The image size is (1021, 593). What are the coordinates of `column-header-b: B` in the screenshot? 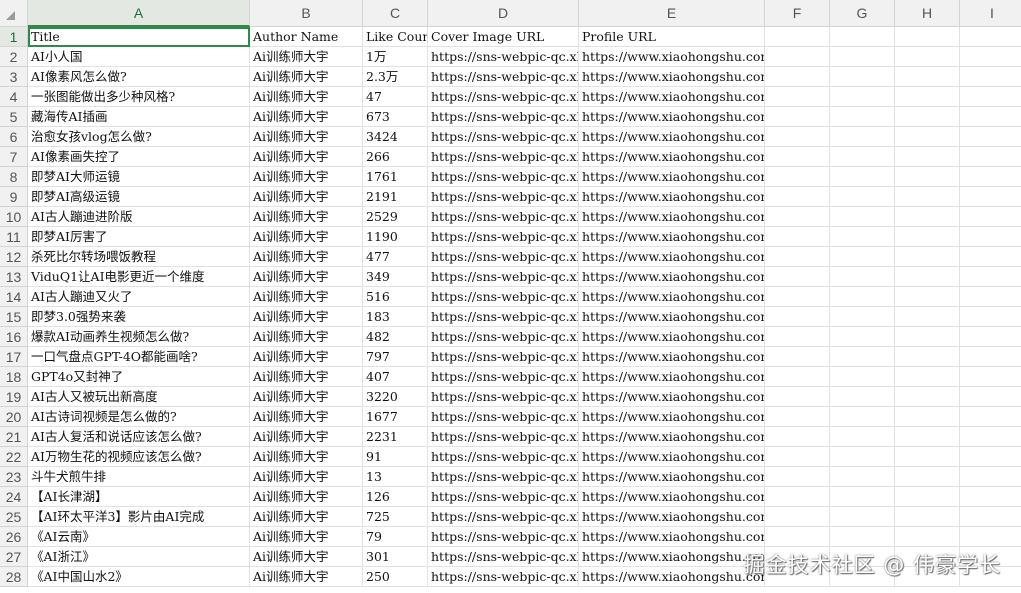 It's located at (306, 13).